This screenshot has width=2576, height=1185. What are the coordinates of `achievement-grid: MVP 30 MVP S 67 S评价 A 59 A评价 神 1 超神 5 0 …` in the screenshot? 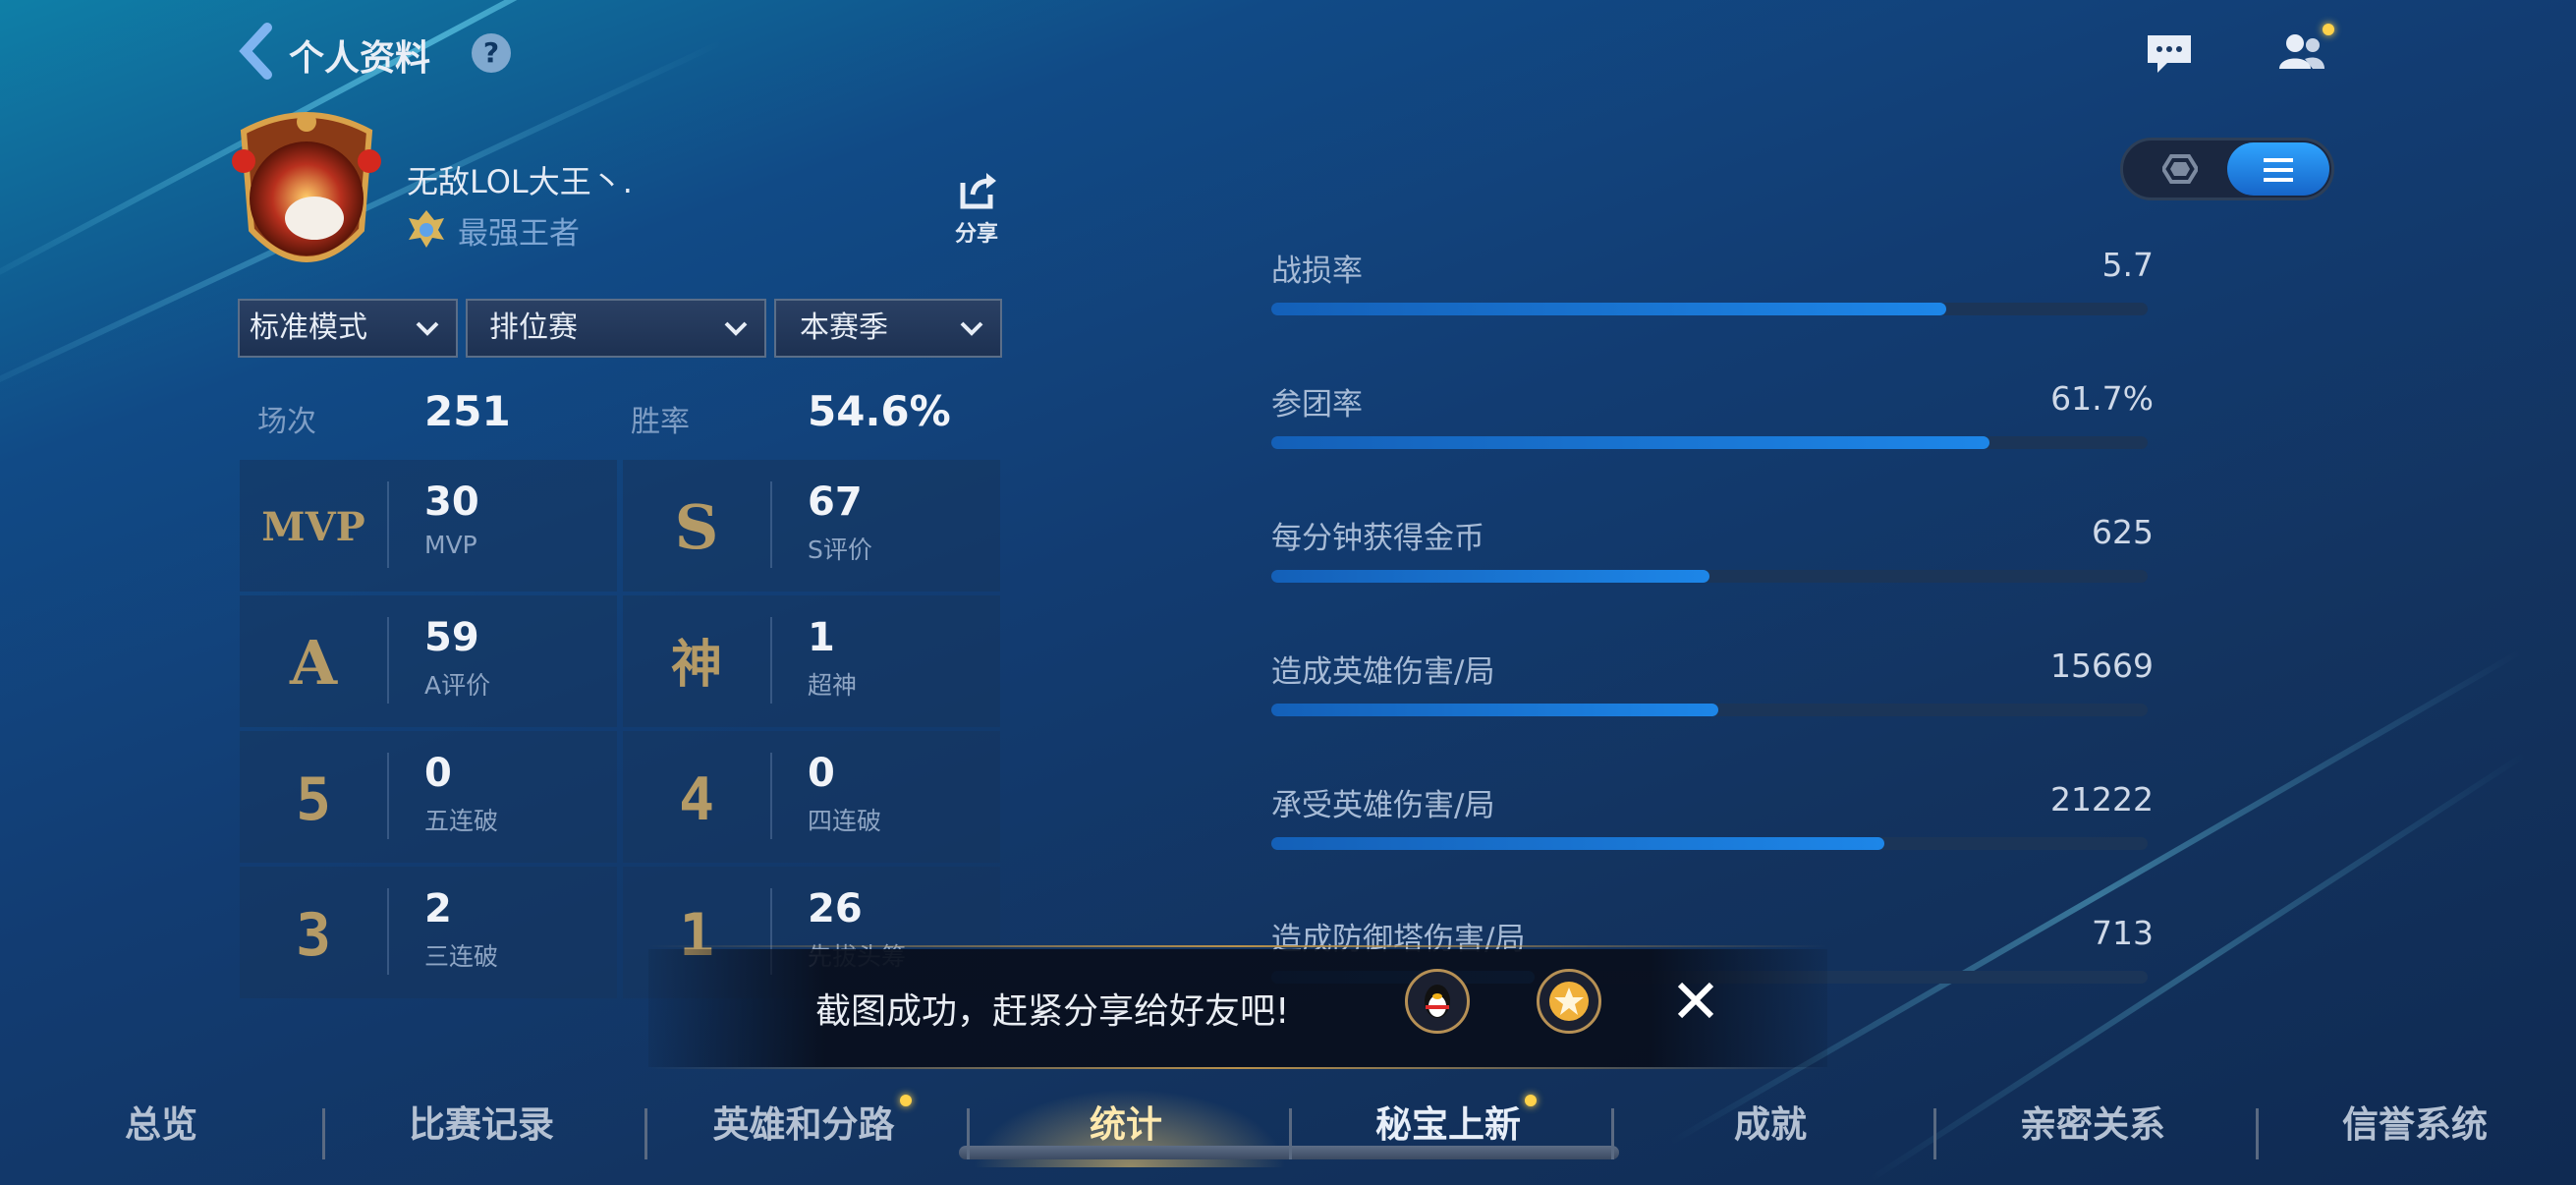 It's located at (620, 729).